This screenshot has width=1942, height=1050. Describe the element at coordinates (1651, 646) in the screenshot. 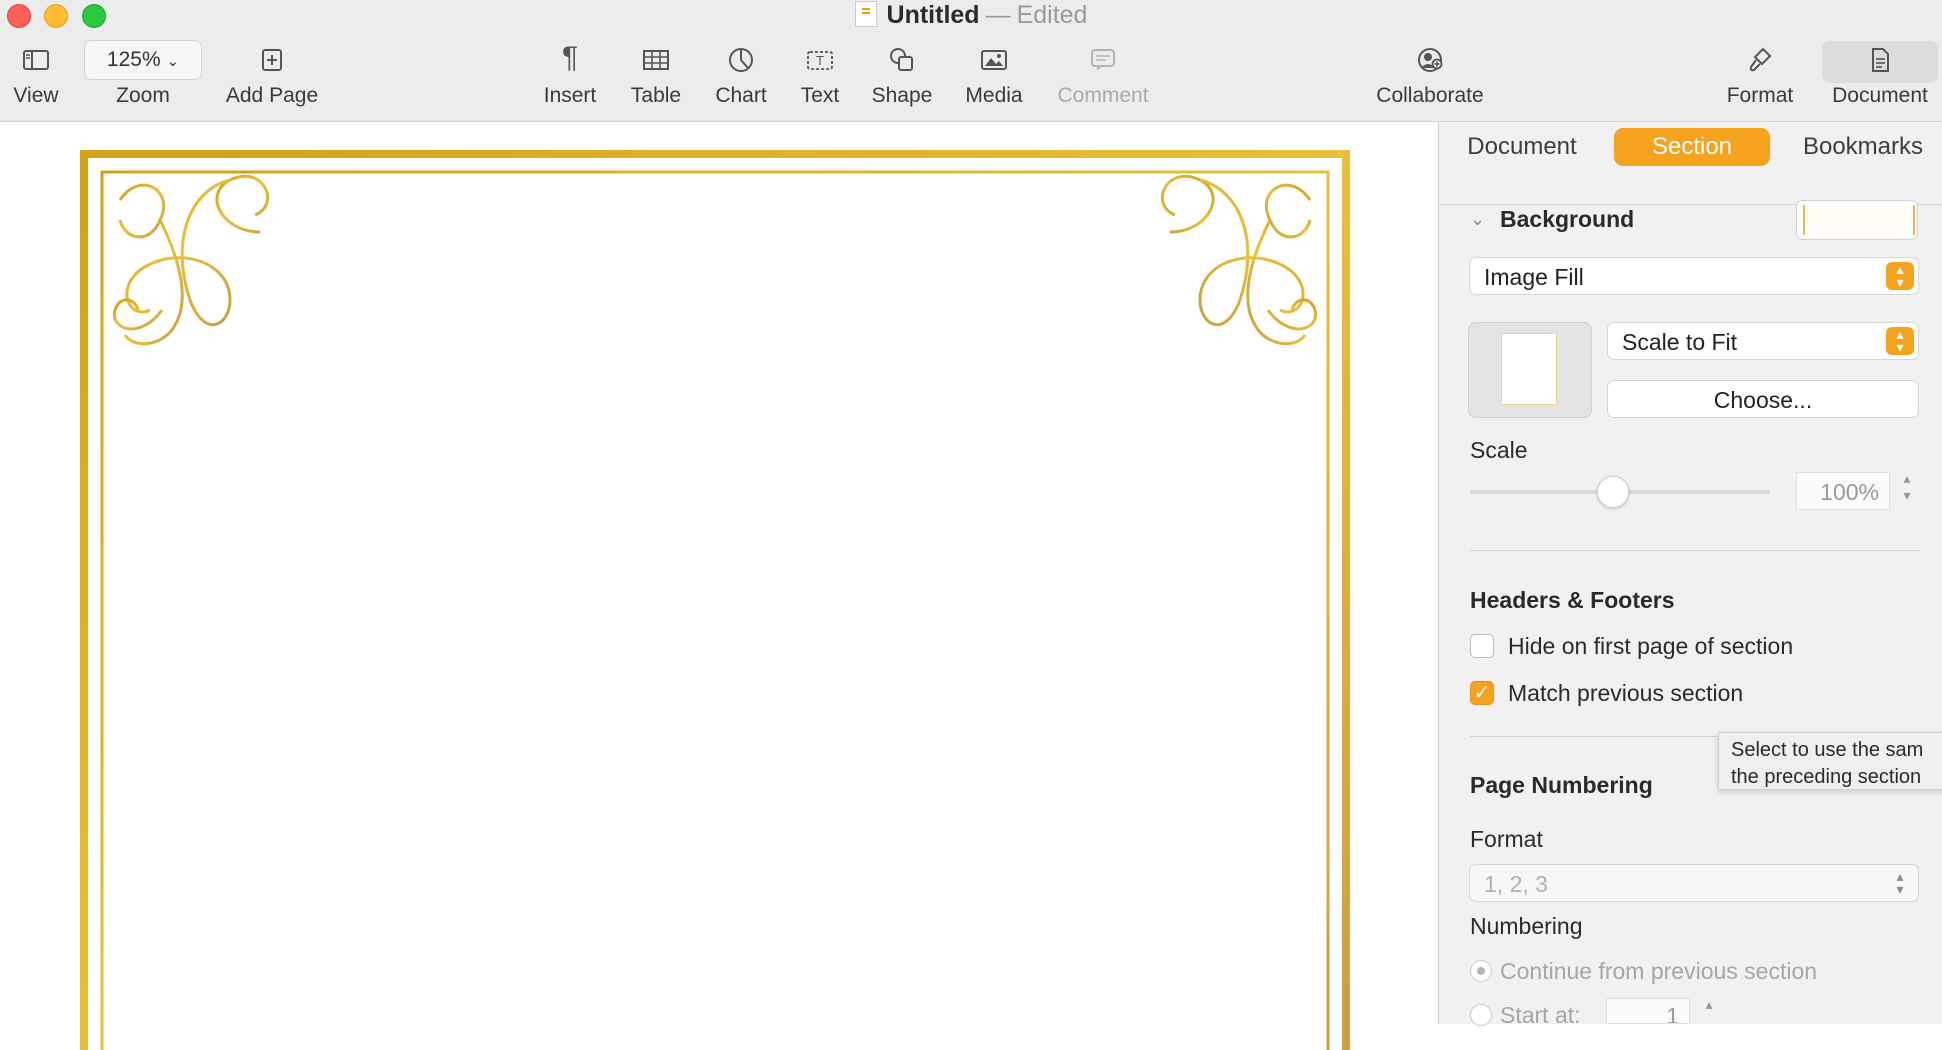

I see `hide-first-page-label: Hide on first page of section` at that location.